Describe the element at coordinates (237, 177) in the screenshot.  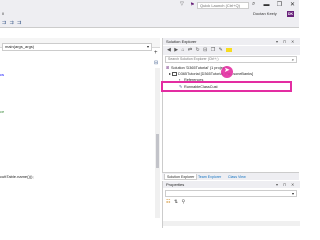
I see `tab-class-view: Class View` at that location.